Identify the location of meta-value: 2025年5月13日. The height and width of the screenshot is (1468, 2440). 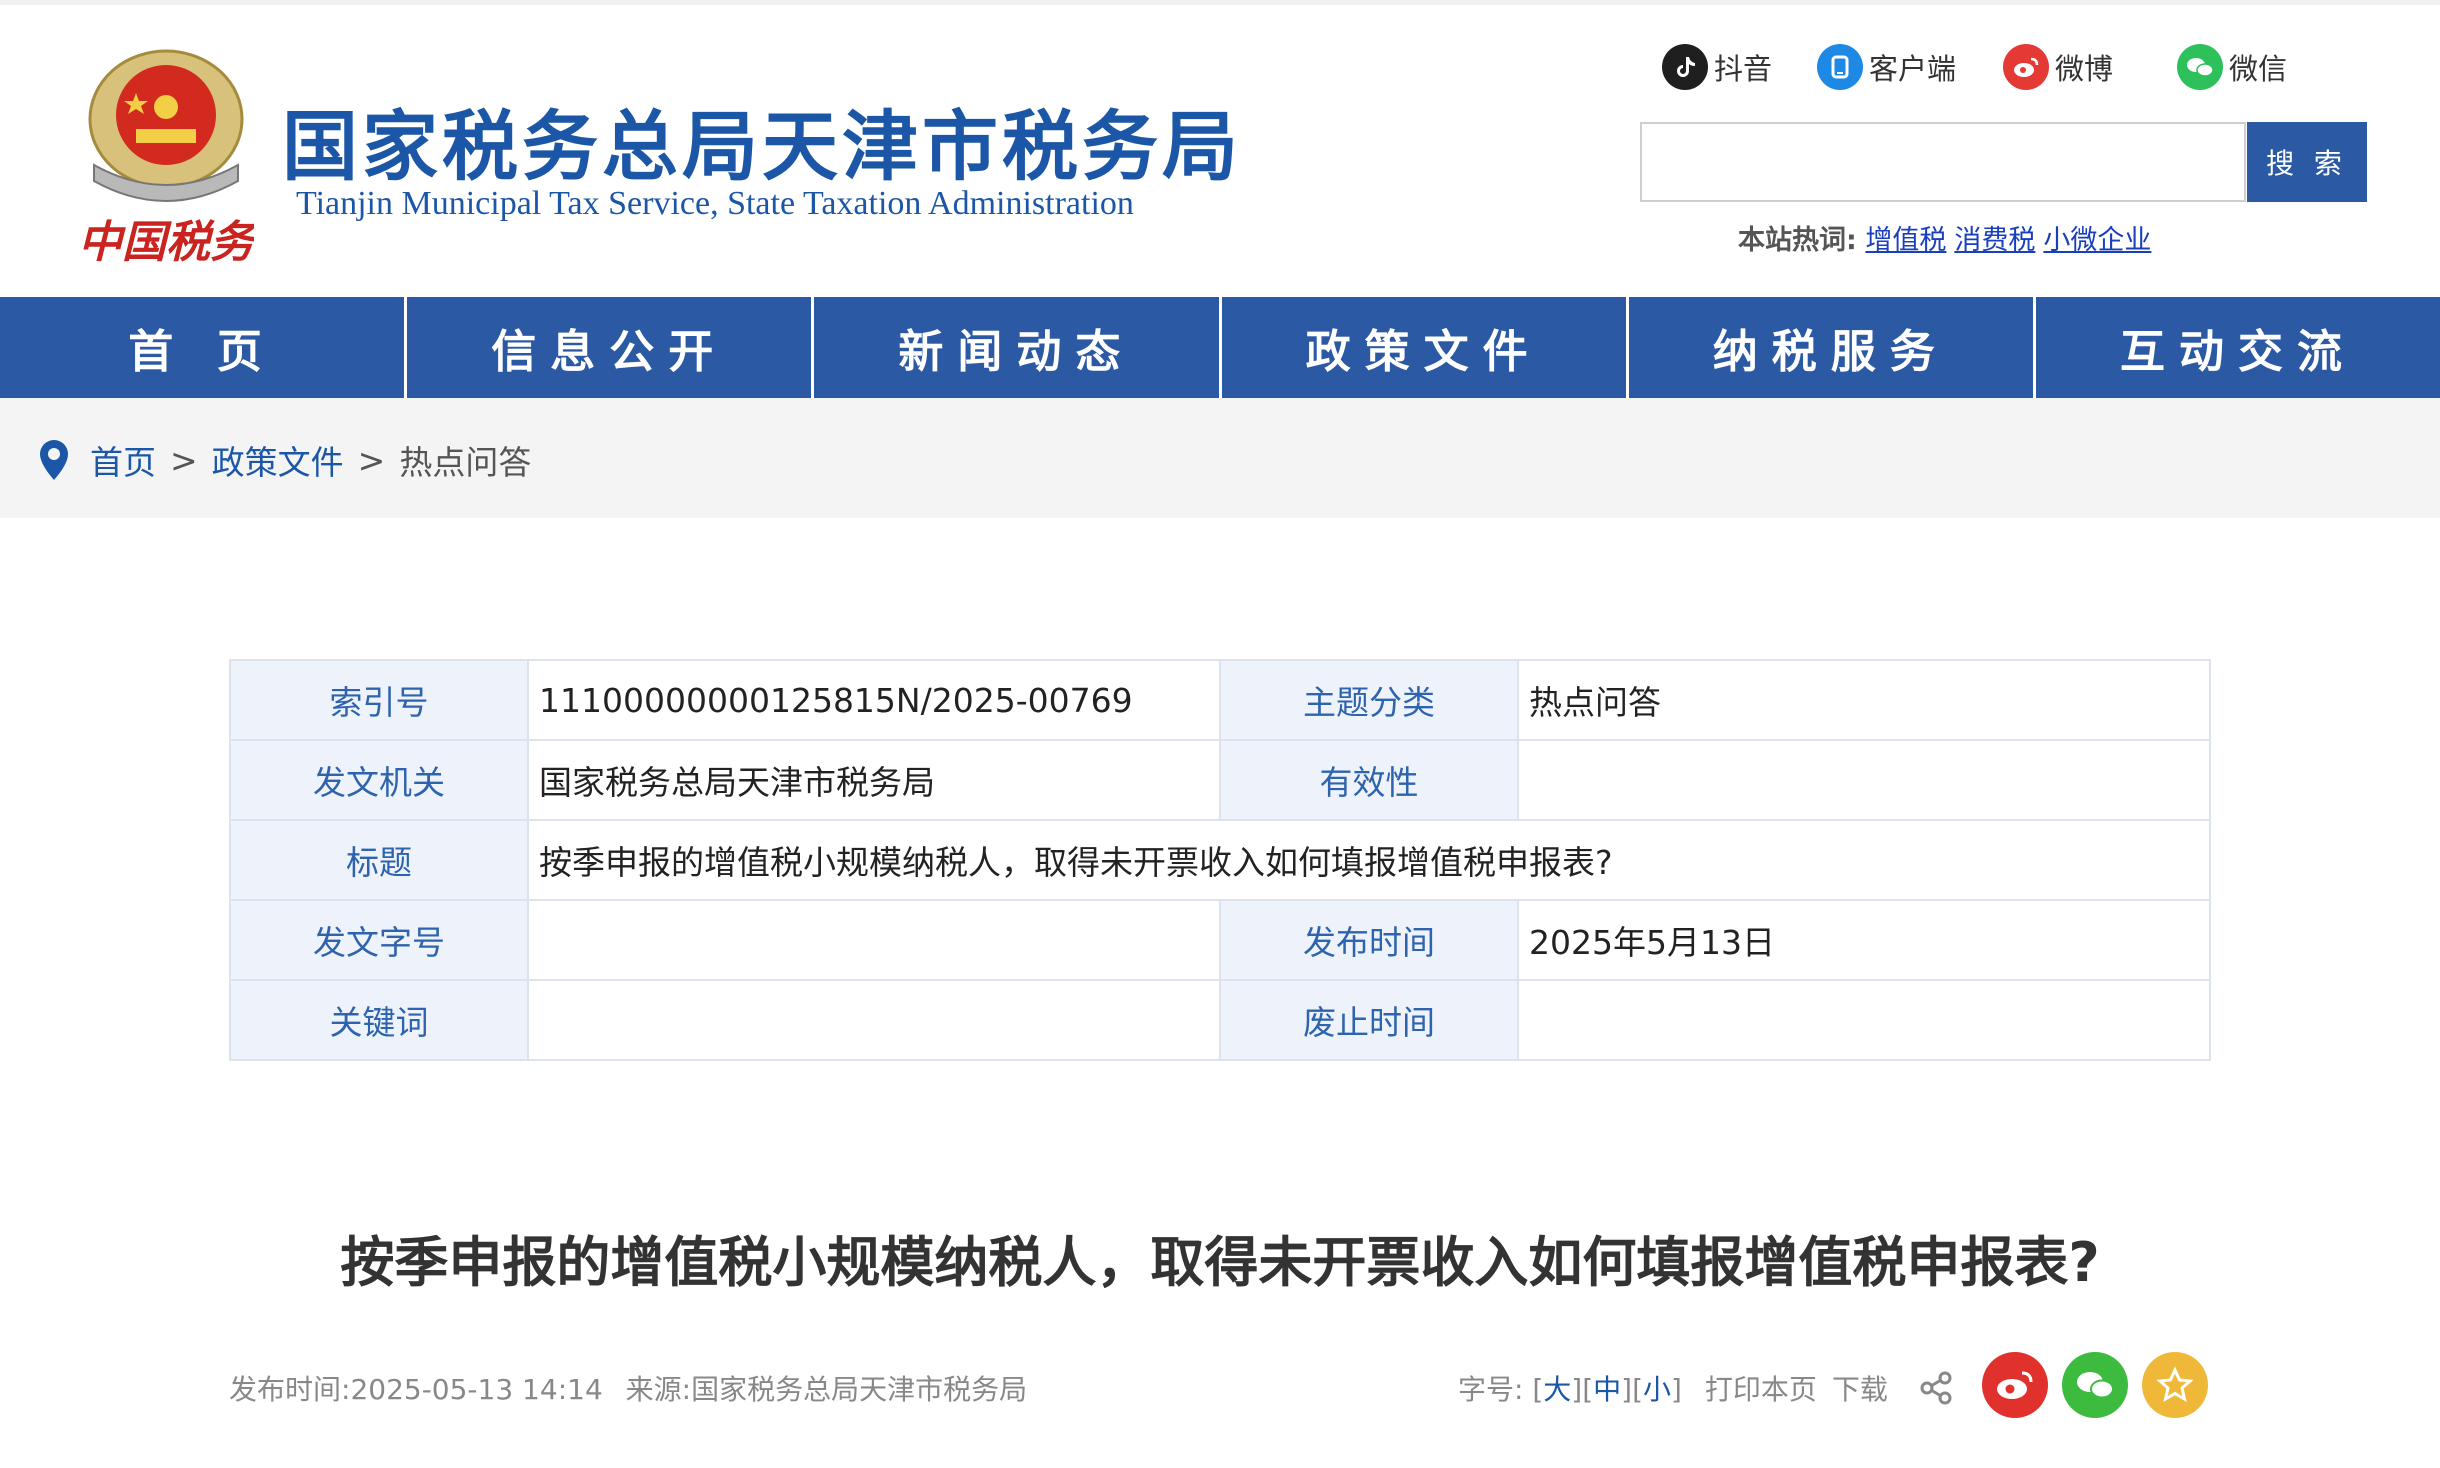
(1864, 940).